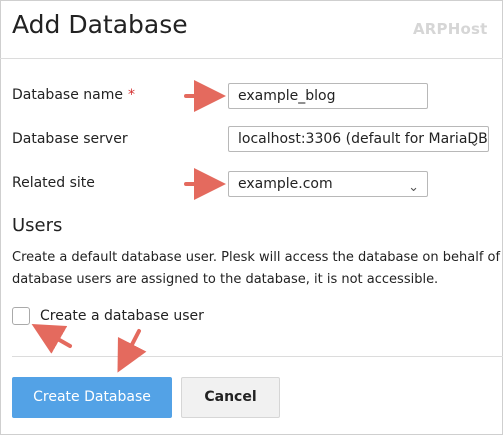  I want to click on required-marker: *, so click(131, 95).